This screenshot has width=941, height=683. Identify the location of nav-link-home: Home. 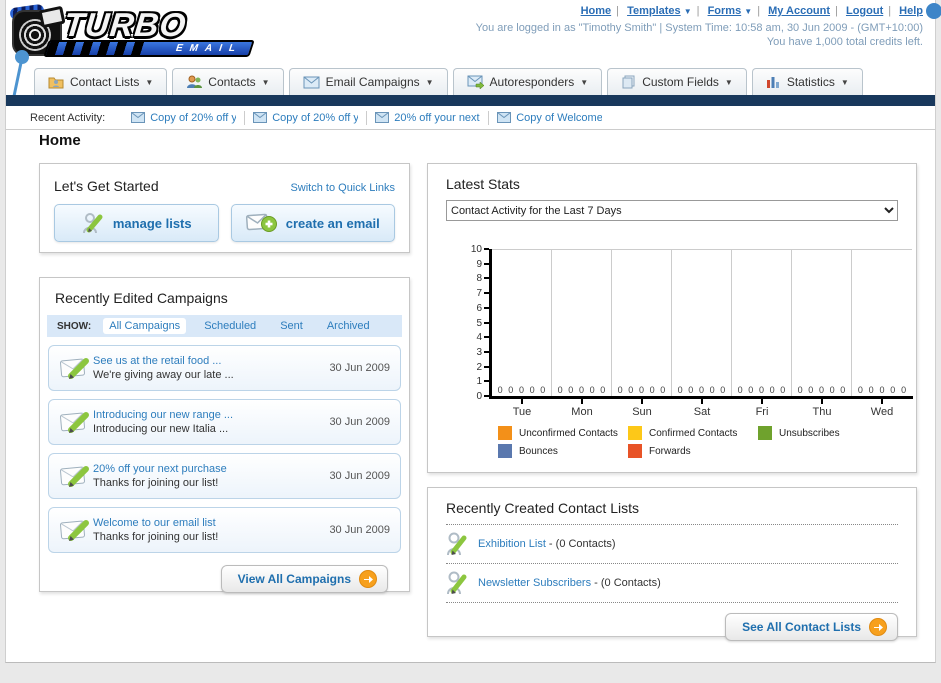
(596, 11).